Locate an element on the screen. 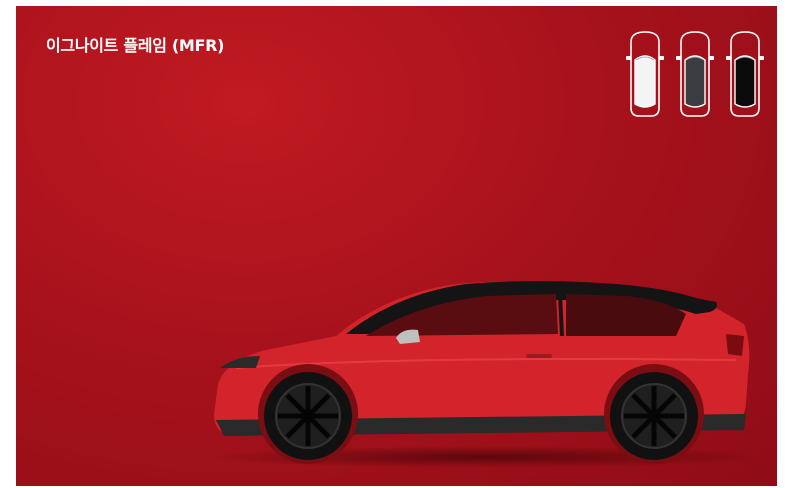 The image size is (793, 488). roof-color-selector is located at coordinates (695, 74).